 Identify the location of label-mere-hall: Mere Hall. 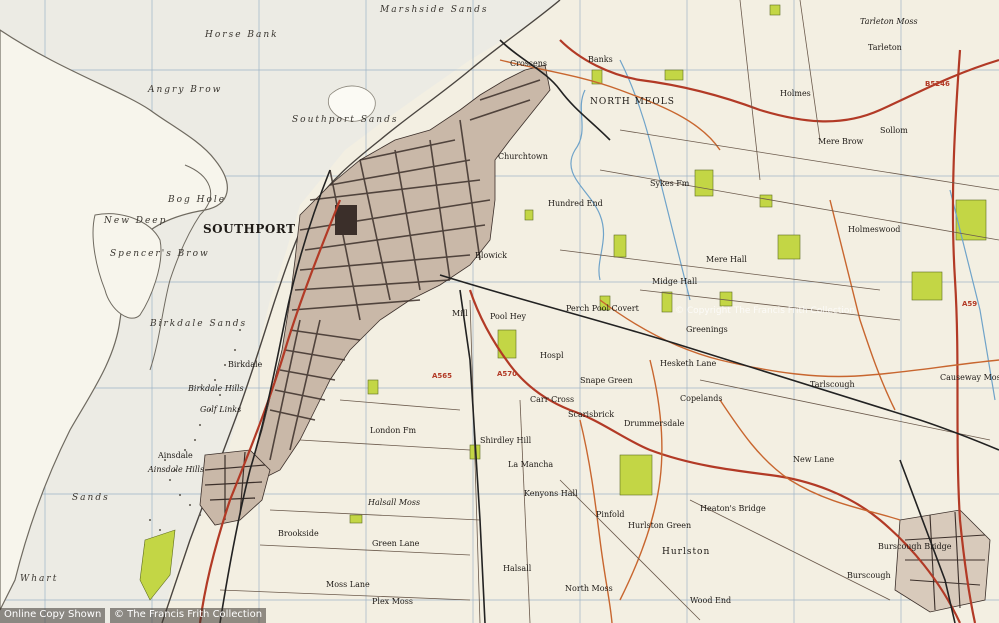
(726, 259).